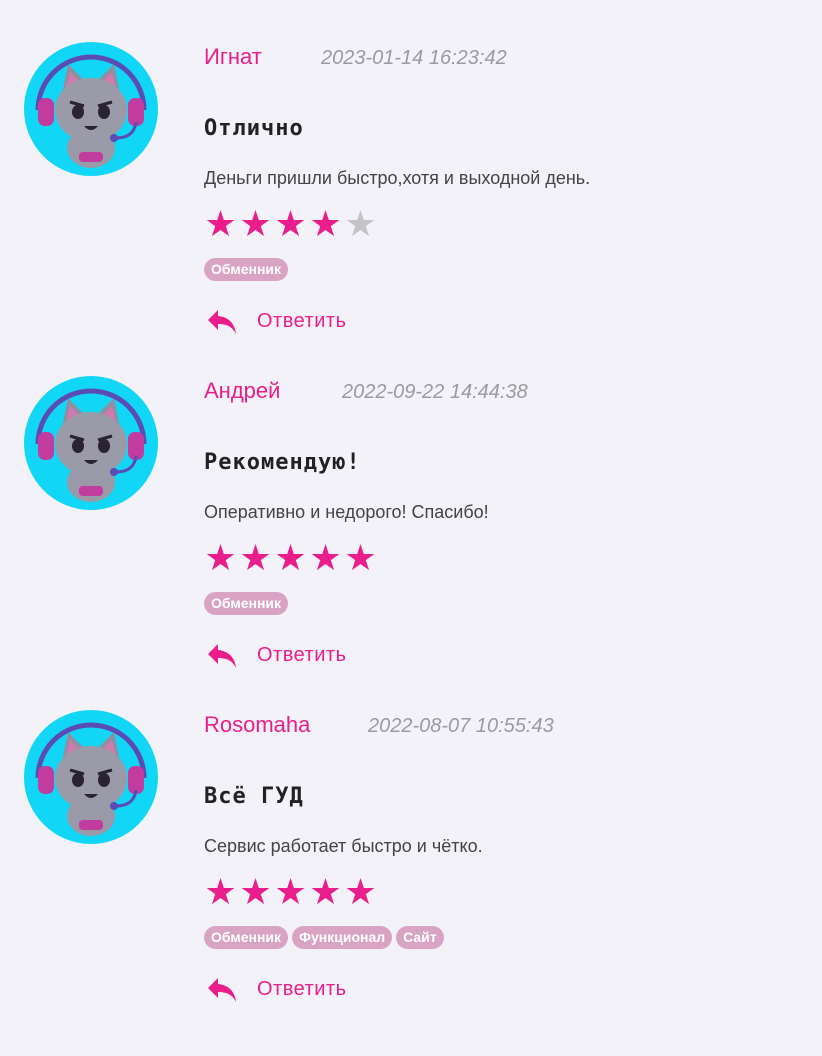 This screenshot has width=822, height=1056. What do you see at coordinates (257, 725) in the screenshot?
I see `review-author: Rosomaha` at bounding box center [257, 725].